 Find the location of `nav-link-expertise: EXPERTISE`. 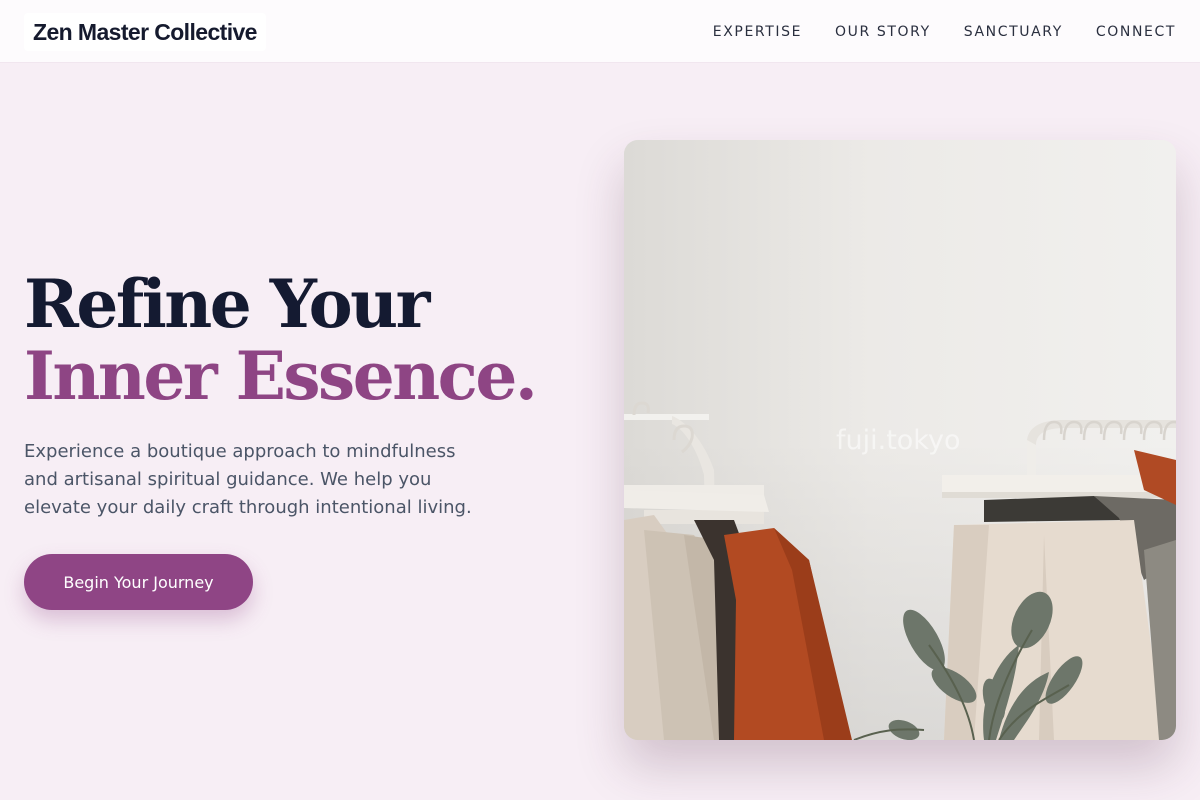

nav-link-expertise: EXPERTISE is located at coordinates (757, 32).